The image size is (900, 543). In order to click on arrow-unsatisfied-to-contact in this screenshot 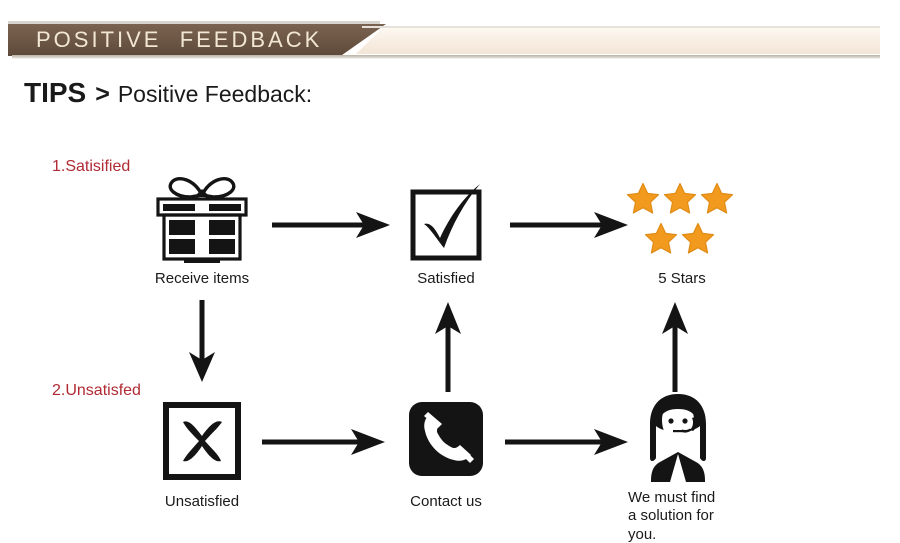, I will do `click(324, 442)`.